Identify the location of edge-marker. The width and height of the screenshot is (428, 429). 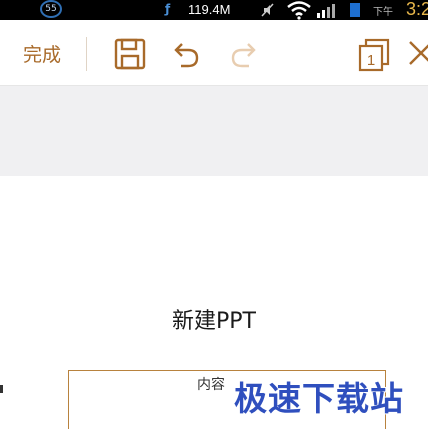
(1, 389).